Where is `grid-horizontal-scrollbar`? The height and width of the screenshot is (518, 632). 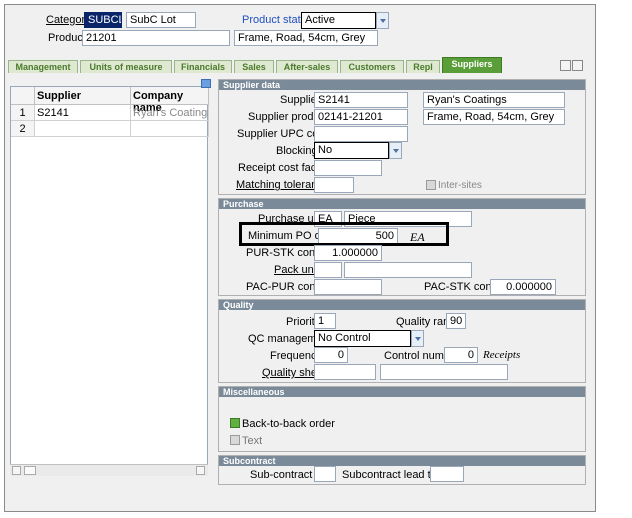 grid-horizontal-scrollbar is located at coordinates (109, 470).